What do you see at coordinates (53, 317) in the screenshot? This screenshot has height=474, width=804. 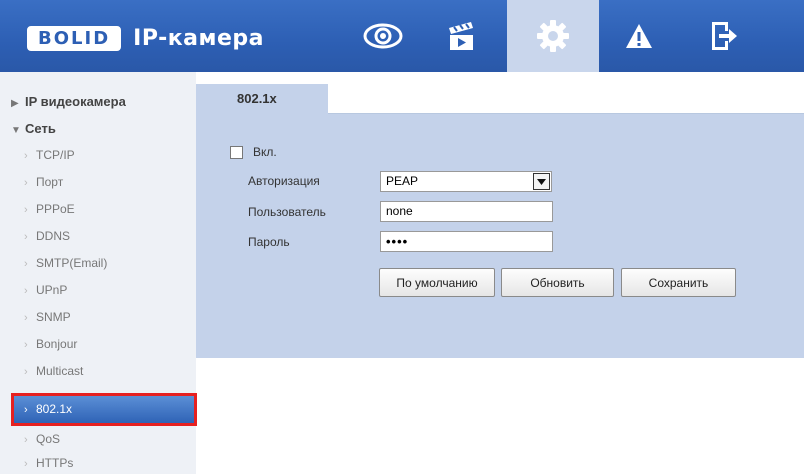 I see `sidebar-item-label: SNMP` at bounding box center [53, 317].